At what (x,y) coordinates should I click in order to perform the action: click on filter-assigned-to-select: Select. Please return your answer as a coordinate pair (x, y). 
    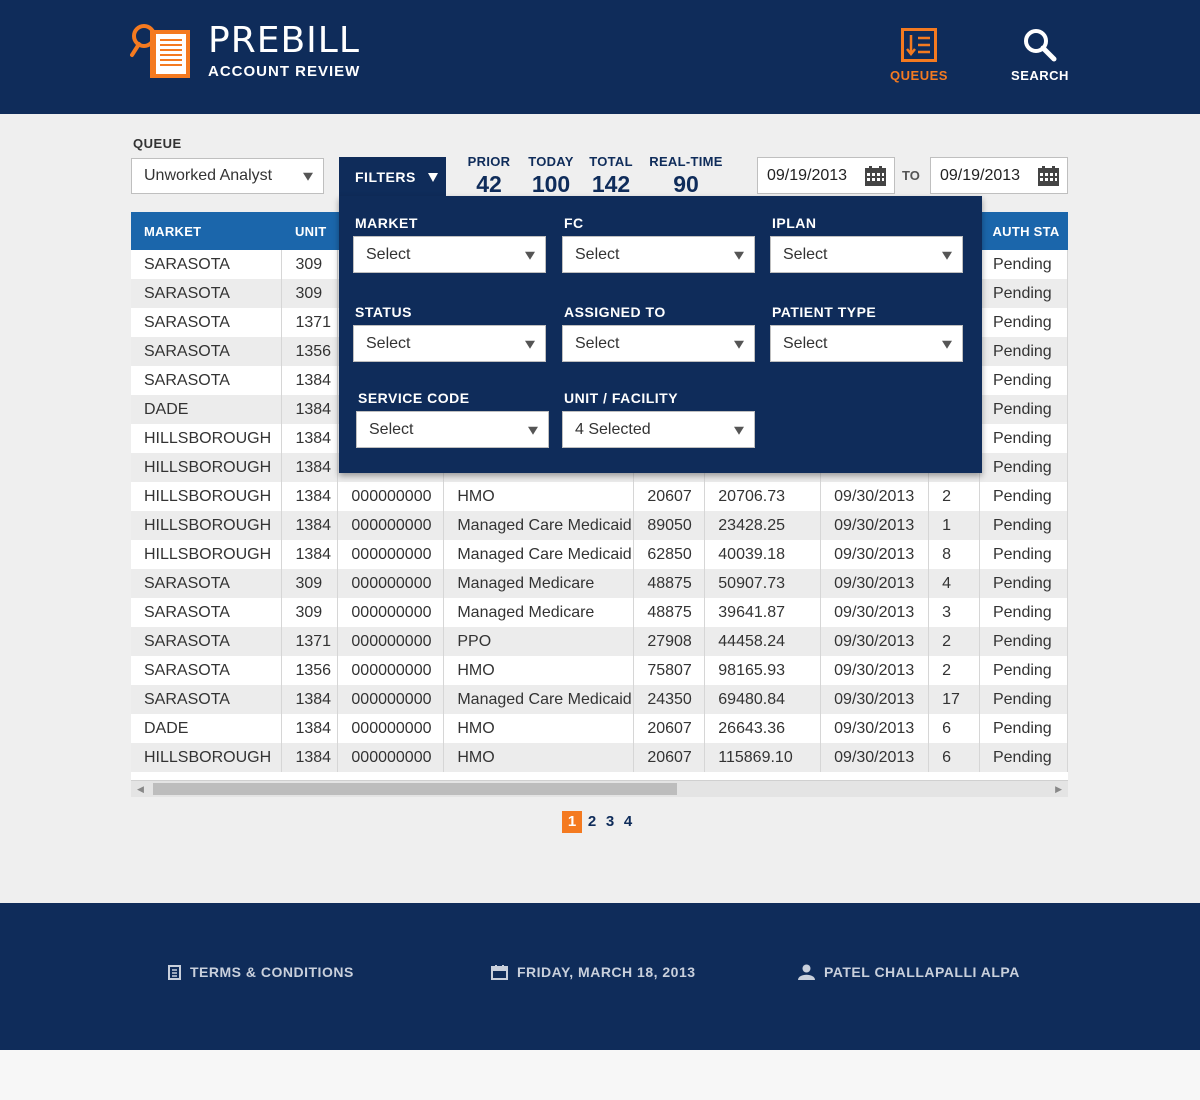
    Looking at the image, I should click on (658, 343).